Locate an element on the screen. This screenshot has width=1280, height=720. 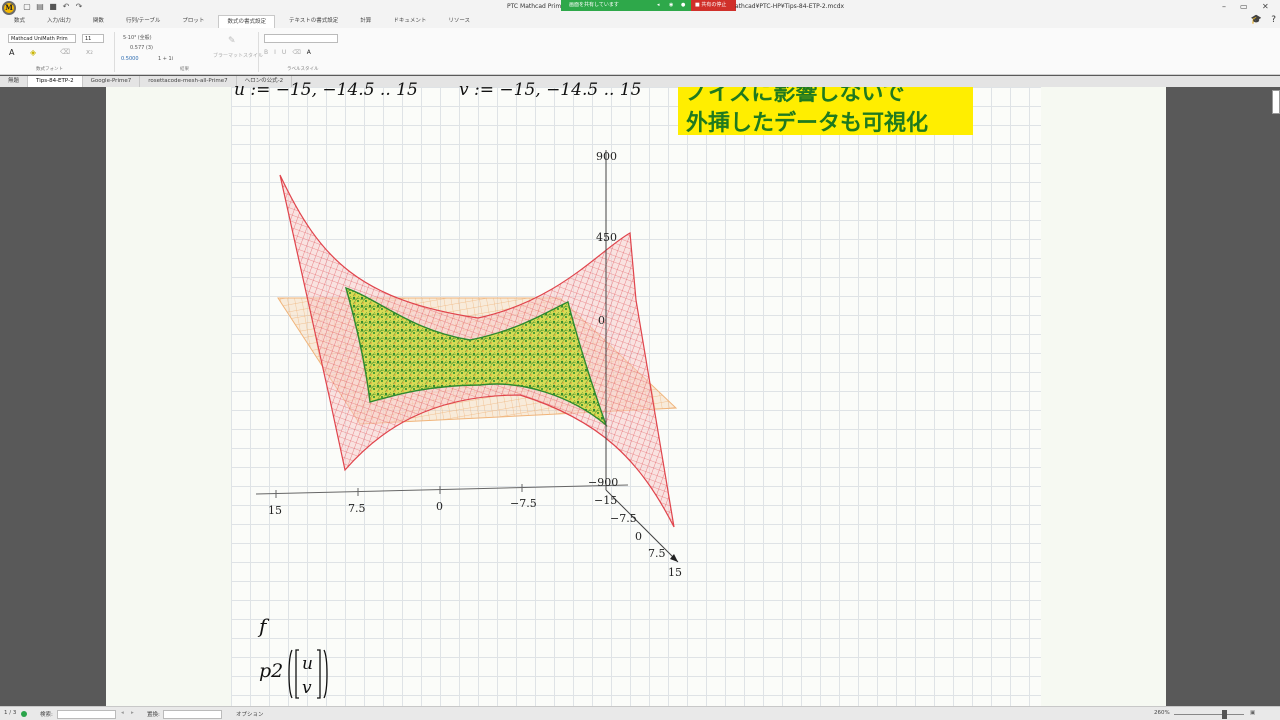
quick-access-toolbar: ▢ ▤ ■ ↶ ↷ is located at coordinates (53, 7).